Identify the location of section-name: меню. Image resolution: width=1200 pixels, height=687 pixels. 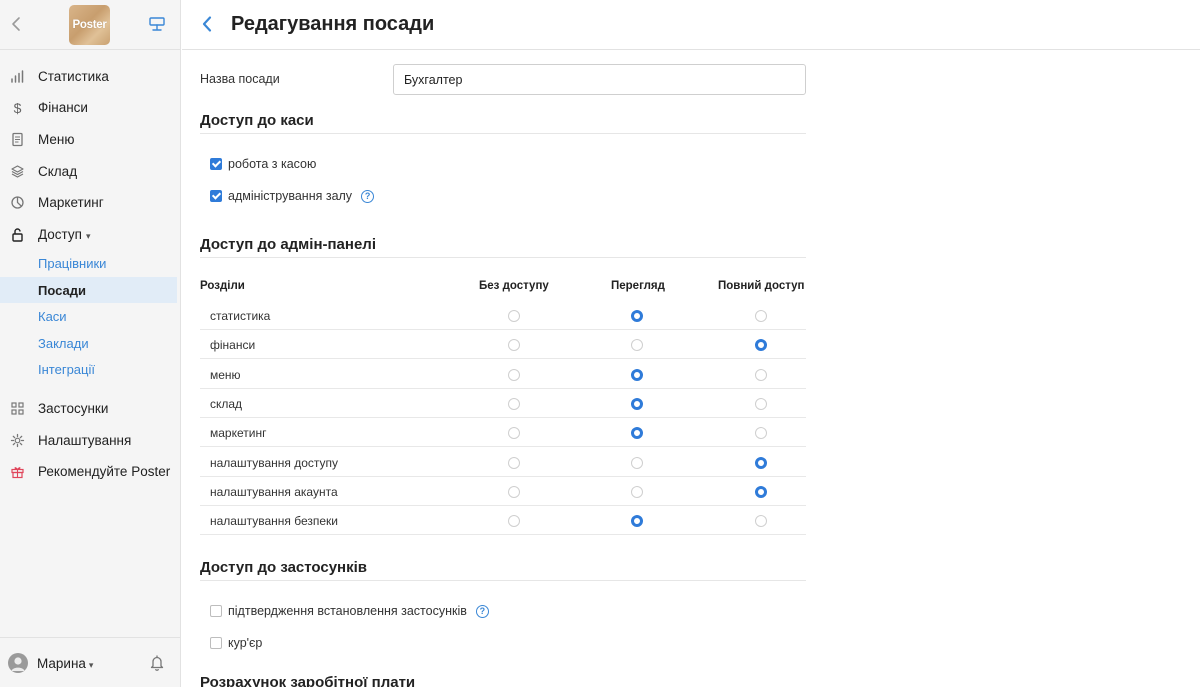
(225, 374).